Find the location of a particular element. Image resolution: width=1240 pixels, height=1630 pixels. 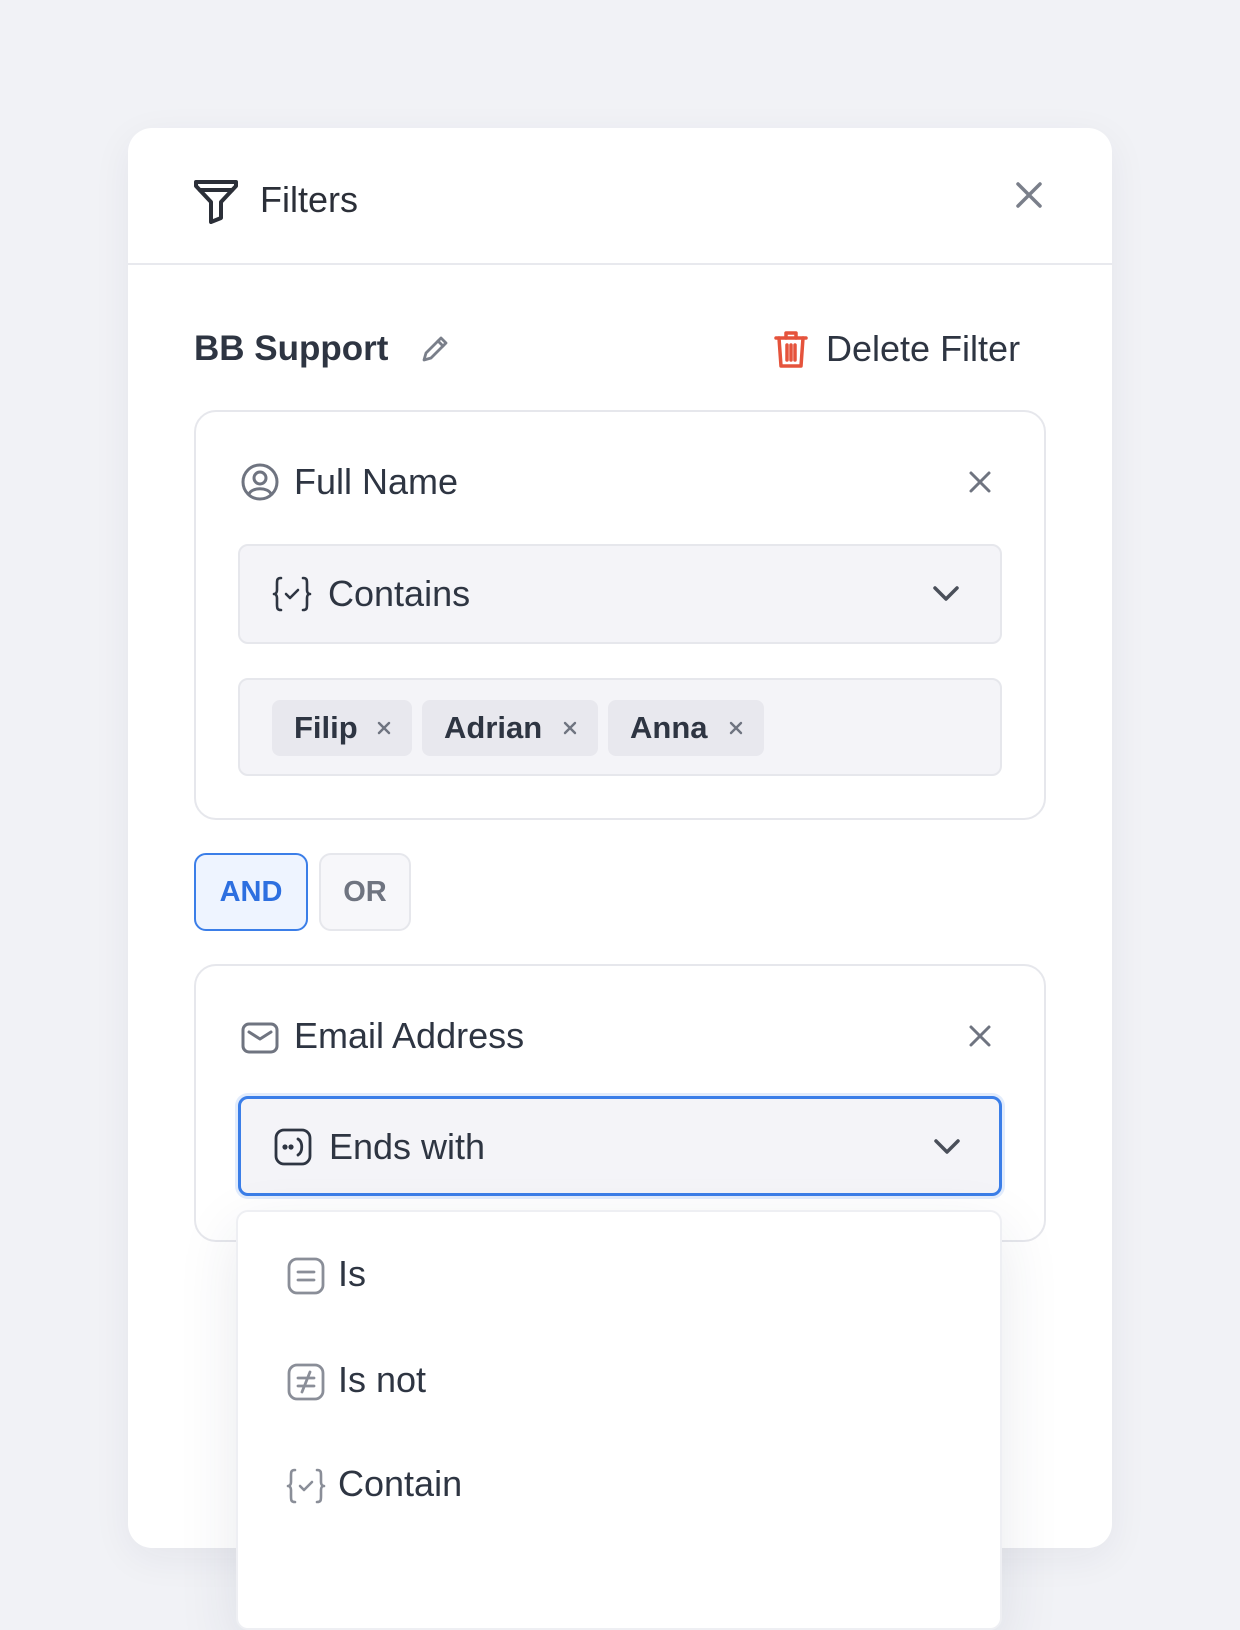

dropdown-option-label: Contain is located at coordinates (400, 1483).